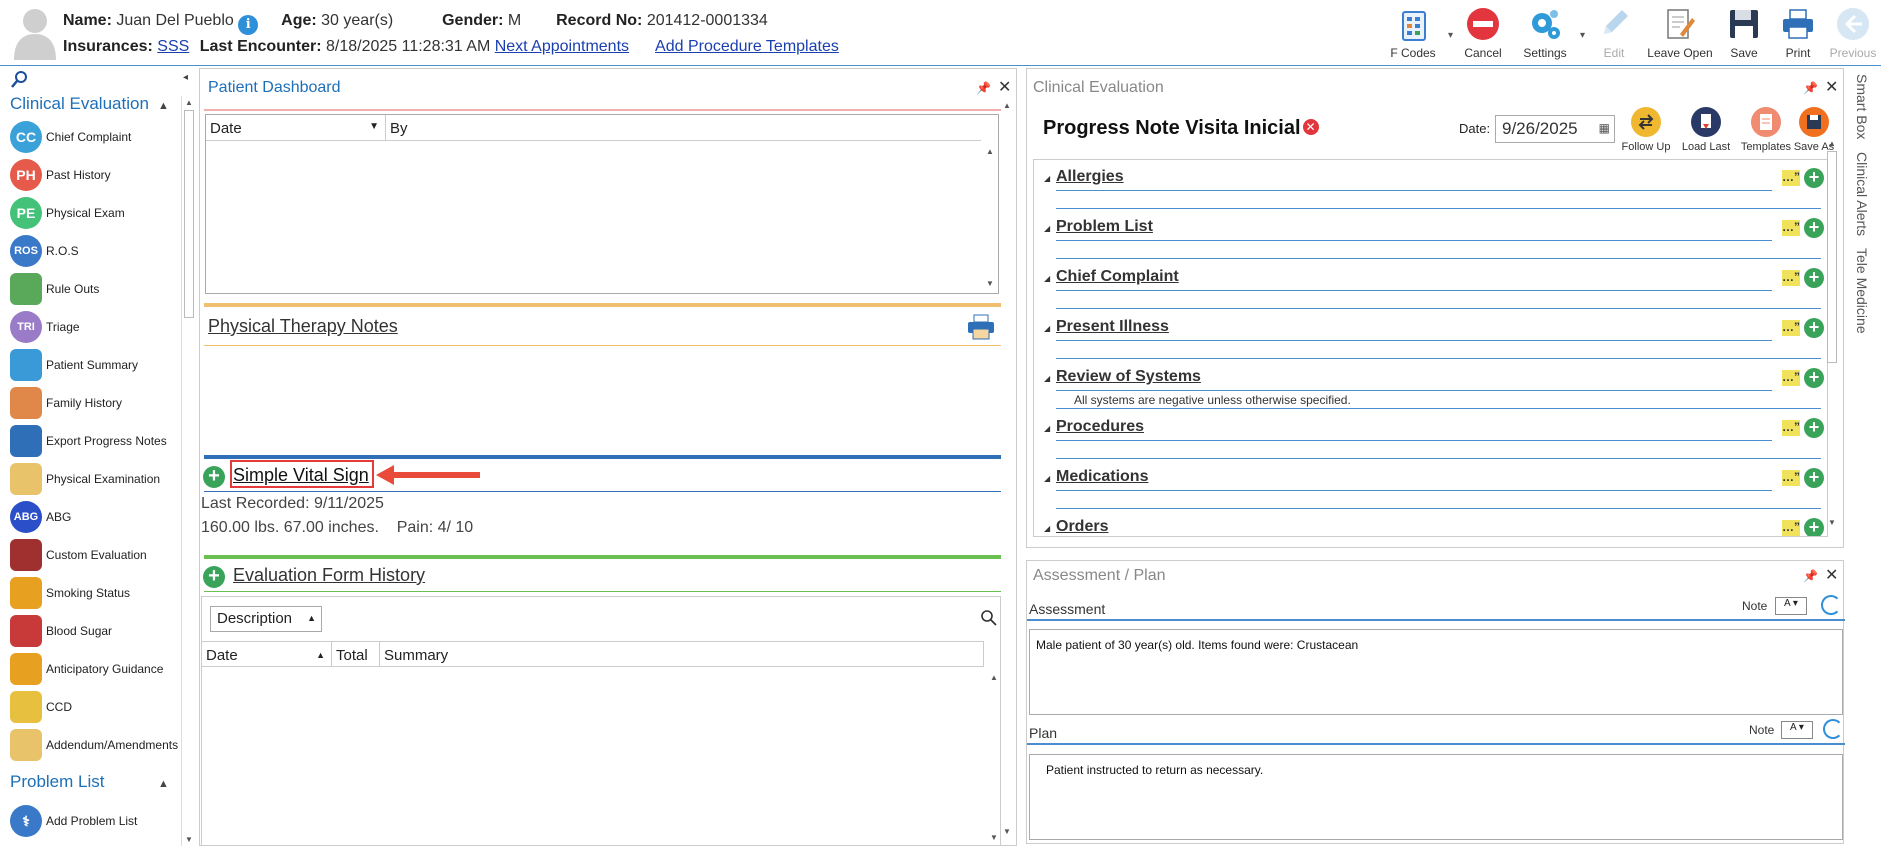  What do you see at coordinates (41, 707) in the screenshot?
I see `sidebar-item-ccd: CCD` at bounding box center [41, 707].